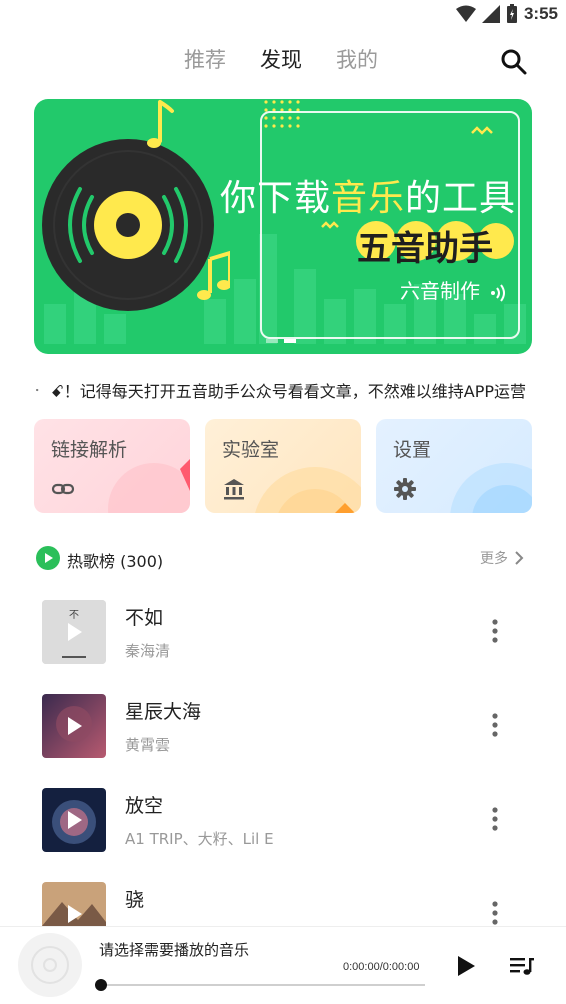 Image resolution: width=566 pixels, height=1004 pixels. What do you see at coordinates (454, 466) in the screenshot?
I see `card-settings: 设置` at bounding box center [454, 466].